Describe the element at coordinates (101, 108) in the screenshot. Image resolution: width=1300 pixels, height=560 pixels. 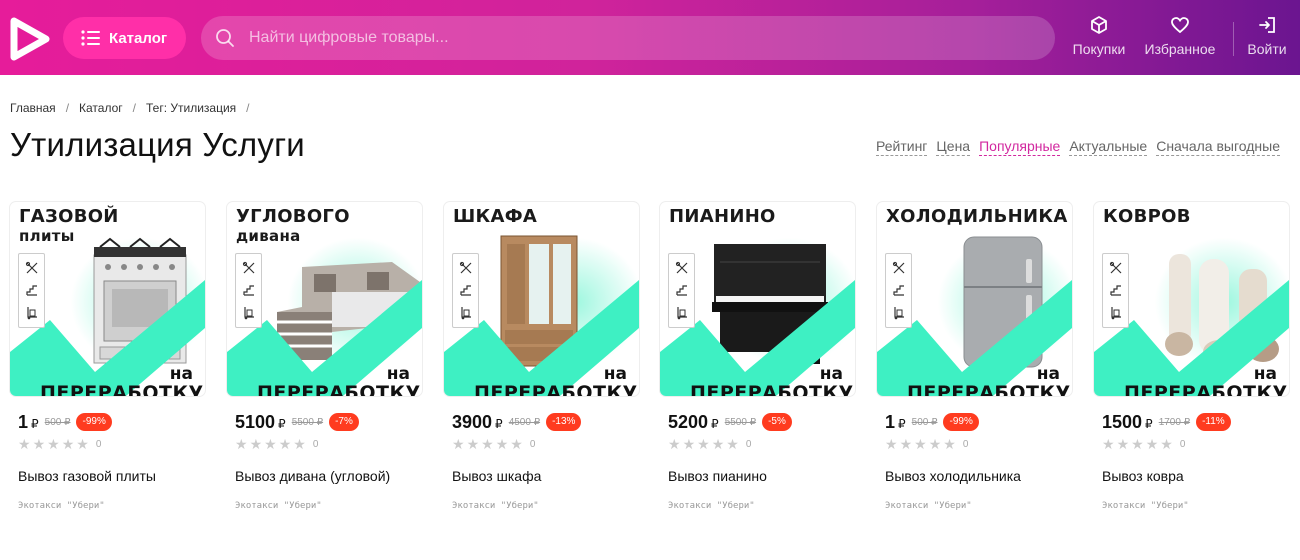
I see `breadcrumb-catalog: Каталог` at that location.